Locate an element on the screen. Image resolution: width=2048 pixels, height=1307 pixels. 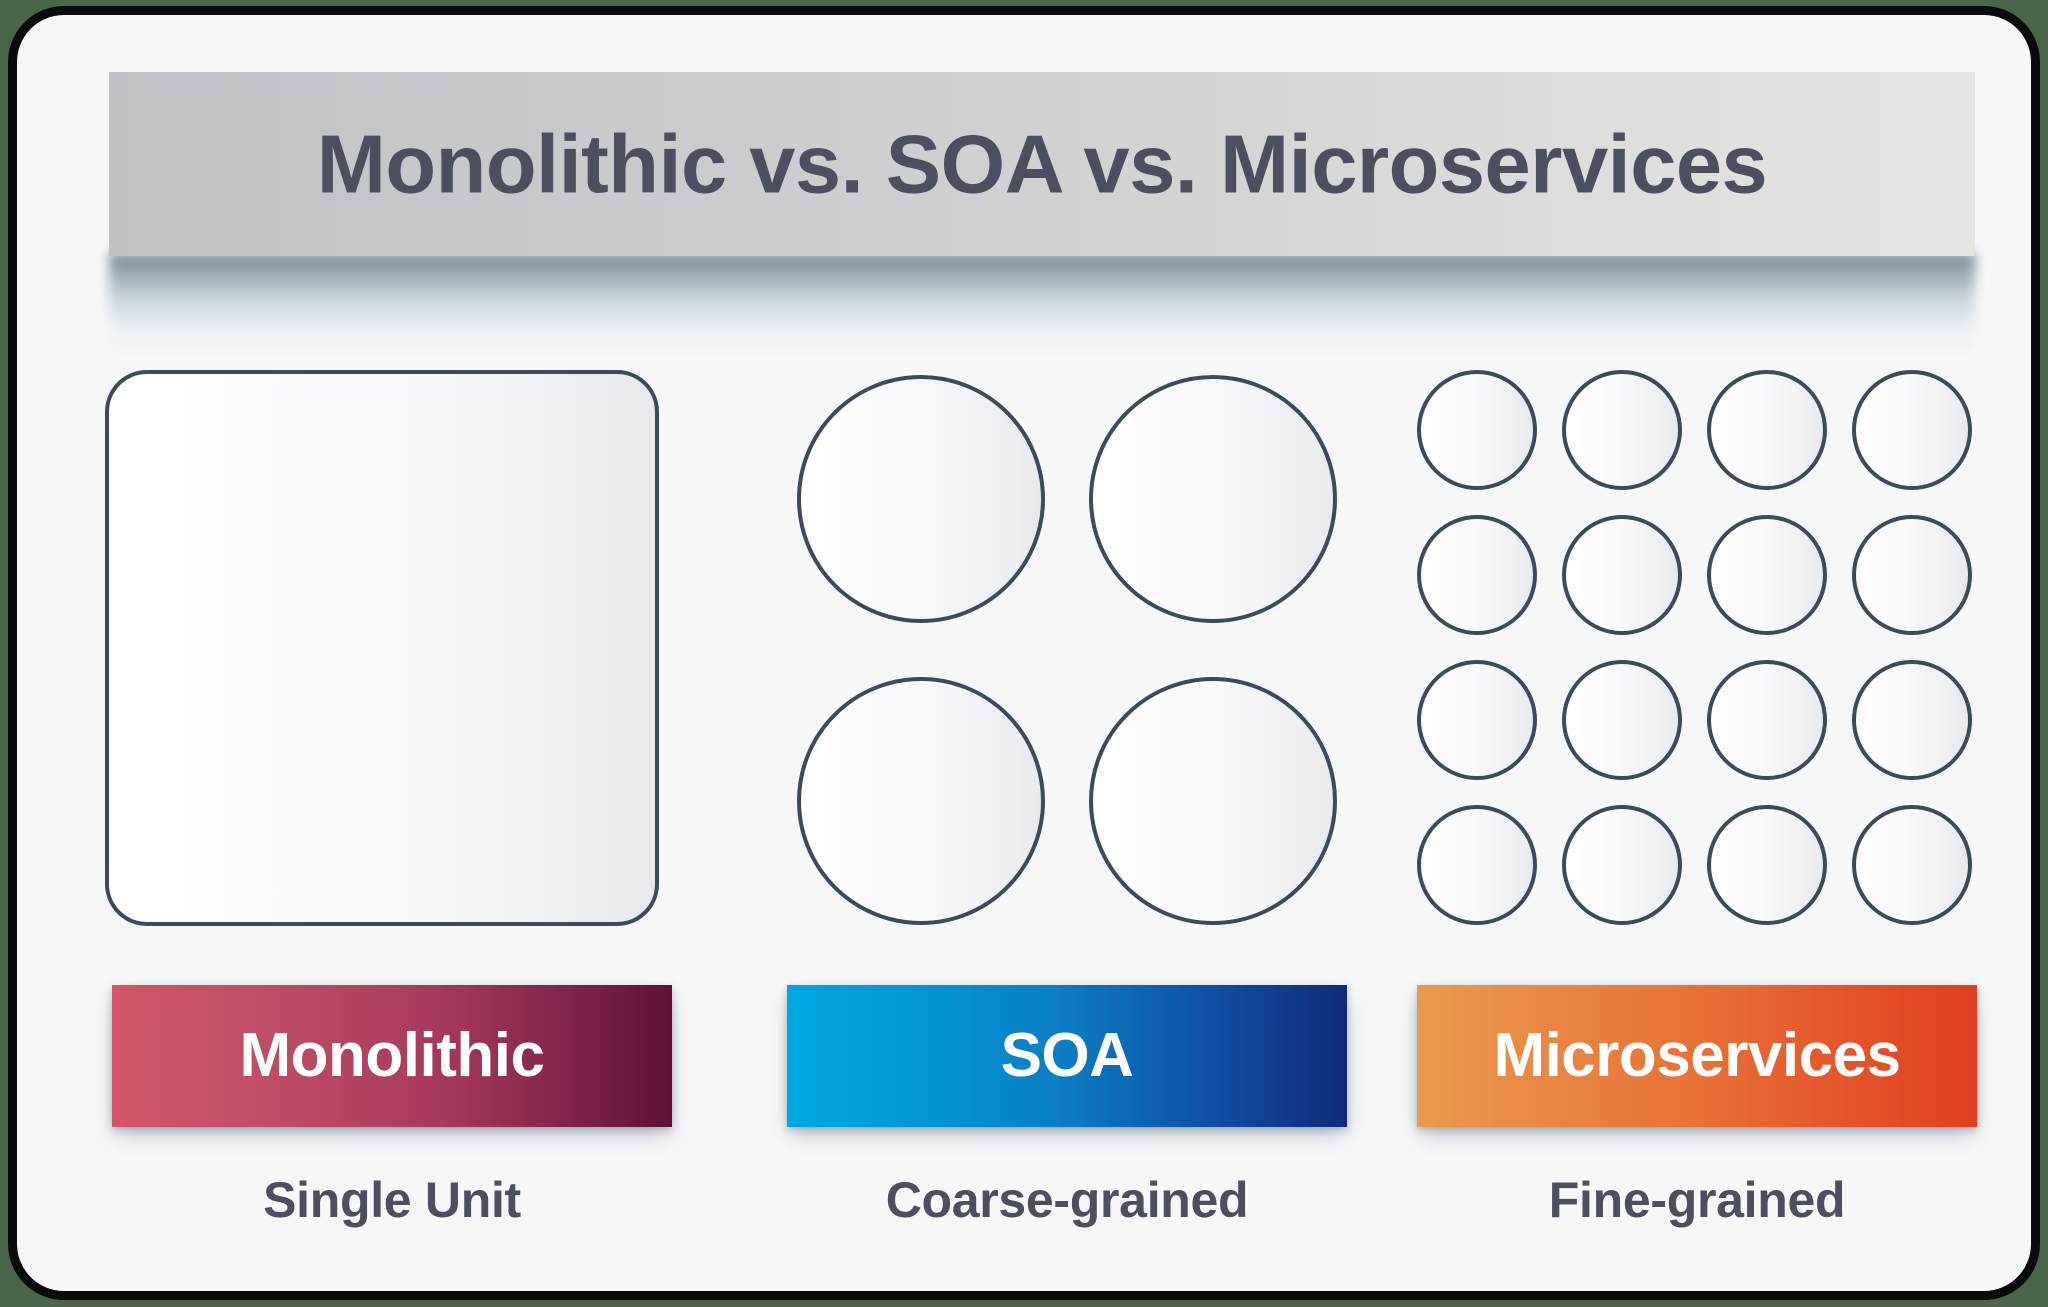
title-banner: Monolithic vs. SOA vs. Microservices is located at coordinates (1042, 164).